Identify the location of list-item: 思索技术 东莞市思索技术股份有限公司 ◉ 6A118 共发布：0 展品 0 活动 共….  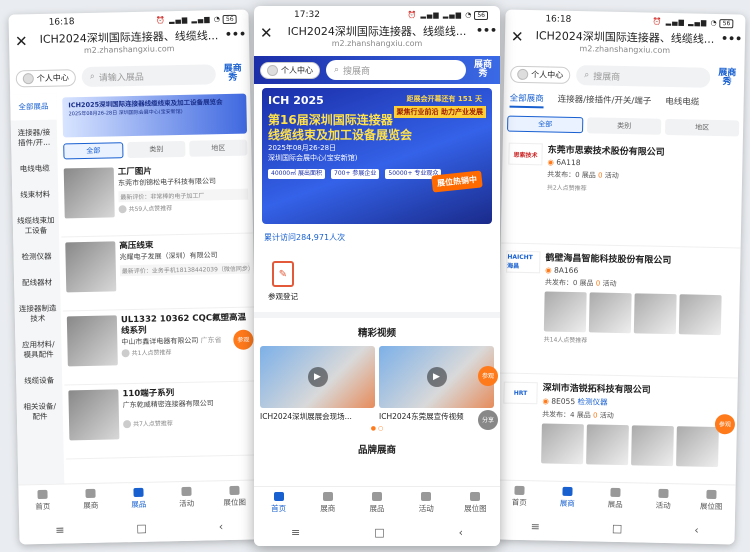
(621, 192).